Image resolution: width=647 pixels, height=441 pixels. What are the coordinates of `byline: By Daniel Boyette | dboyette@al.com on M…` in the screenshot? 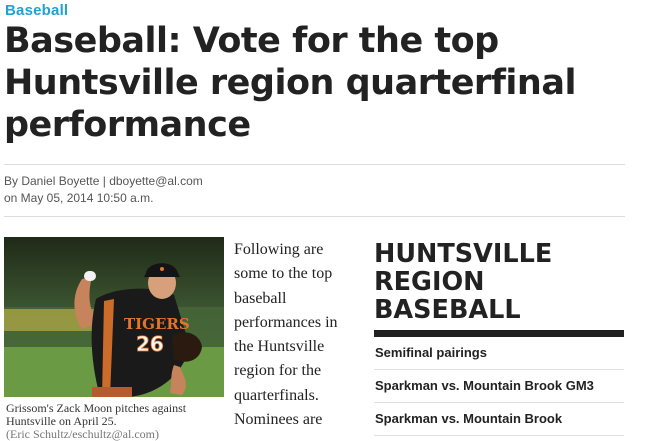 It's located at (103, 190).